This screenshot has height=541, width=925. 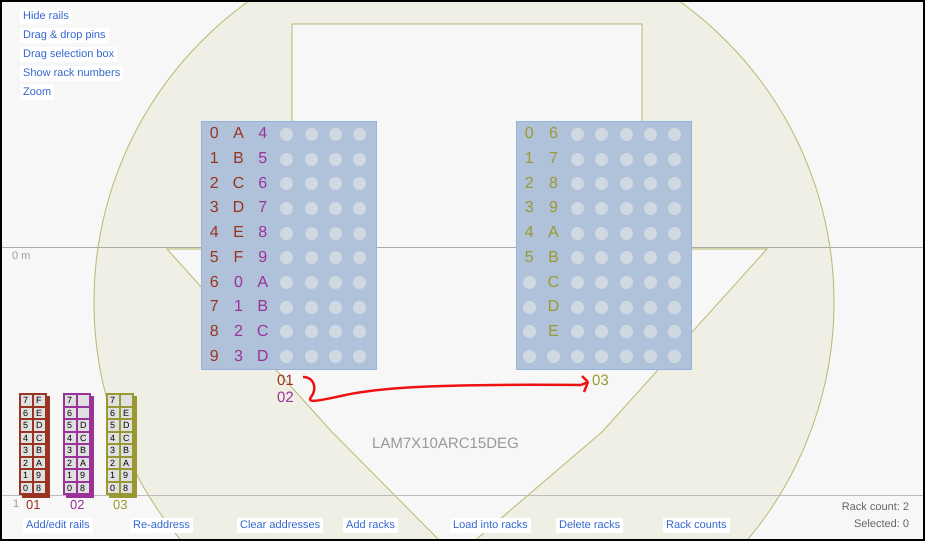 I want to click on pin-label: D, so click(x=262, y=357).